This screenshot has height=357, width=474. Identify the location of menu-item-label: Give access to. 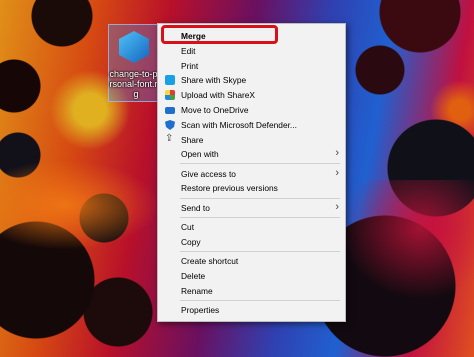
(208, 174).